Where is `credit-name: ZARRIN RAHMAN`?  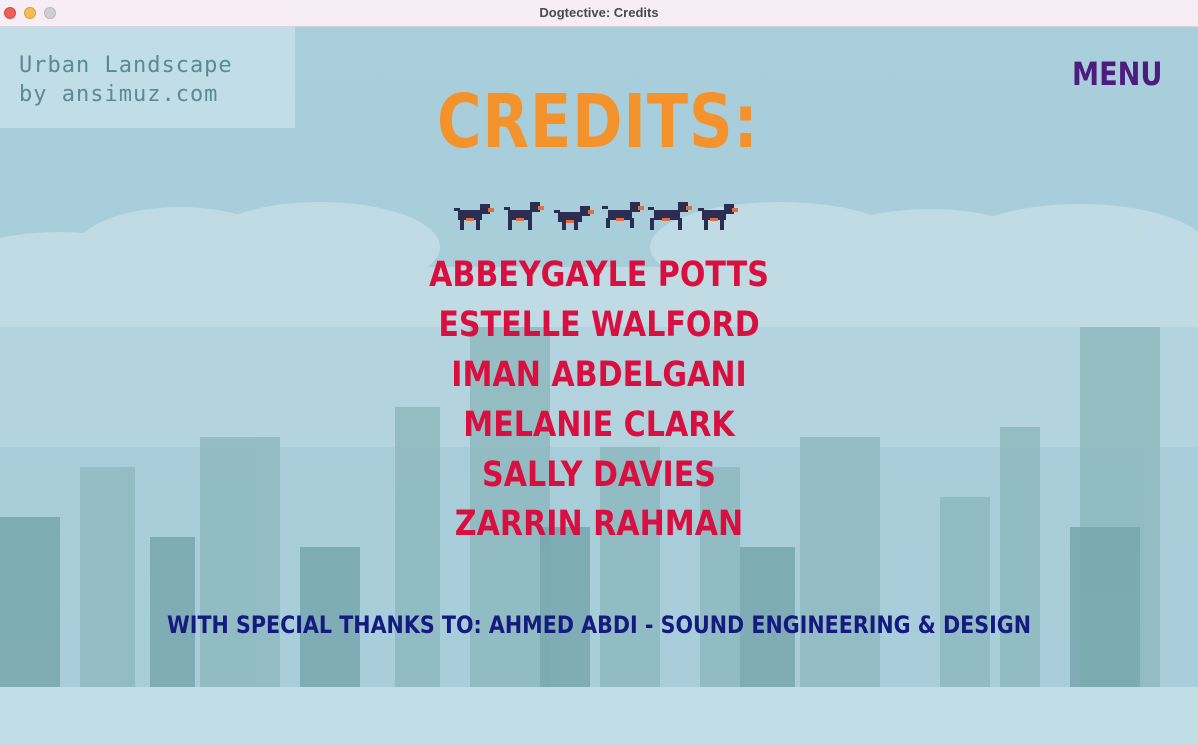 credit-name: ZARRIN RAHMAN is located at coordinates (599, 524).